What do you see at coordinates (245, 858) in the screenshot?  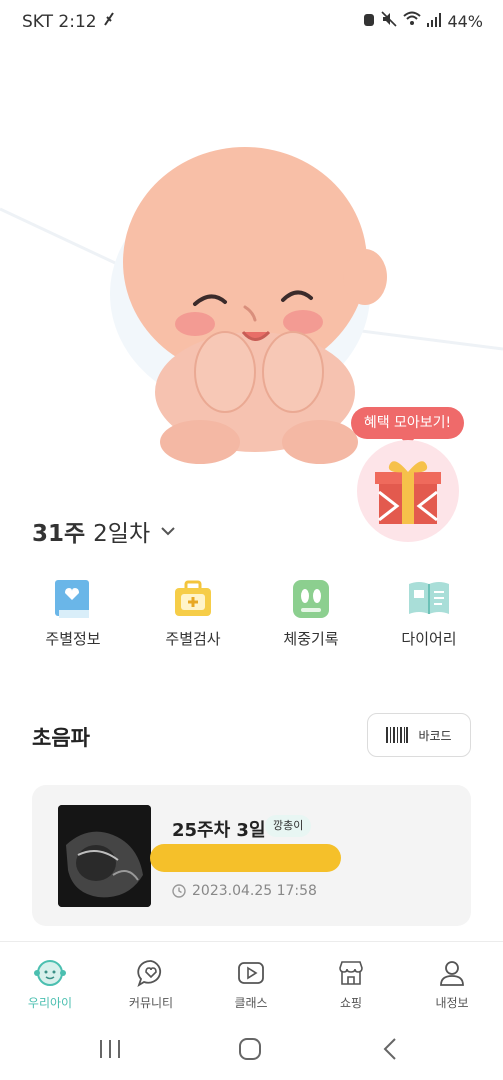 I see `redacted-text-highlight` at bounding box center [245, 858].